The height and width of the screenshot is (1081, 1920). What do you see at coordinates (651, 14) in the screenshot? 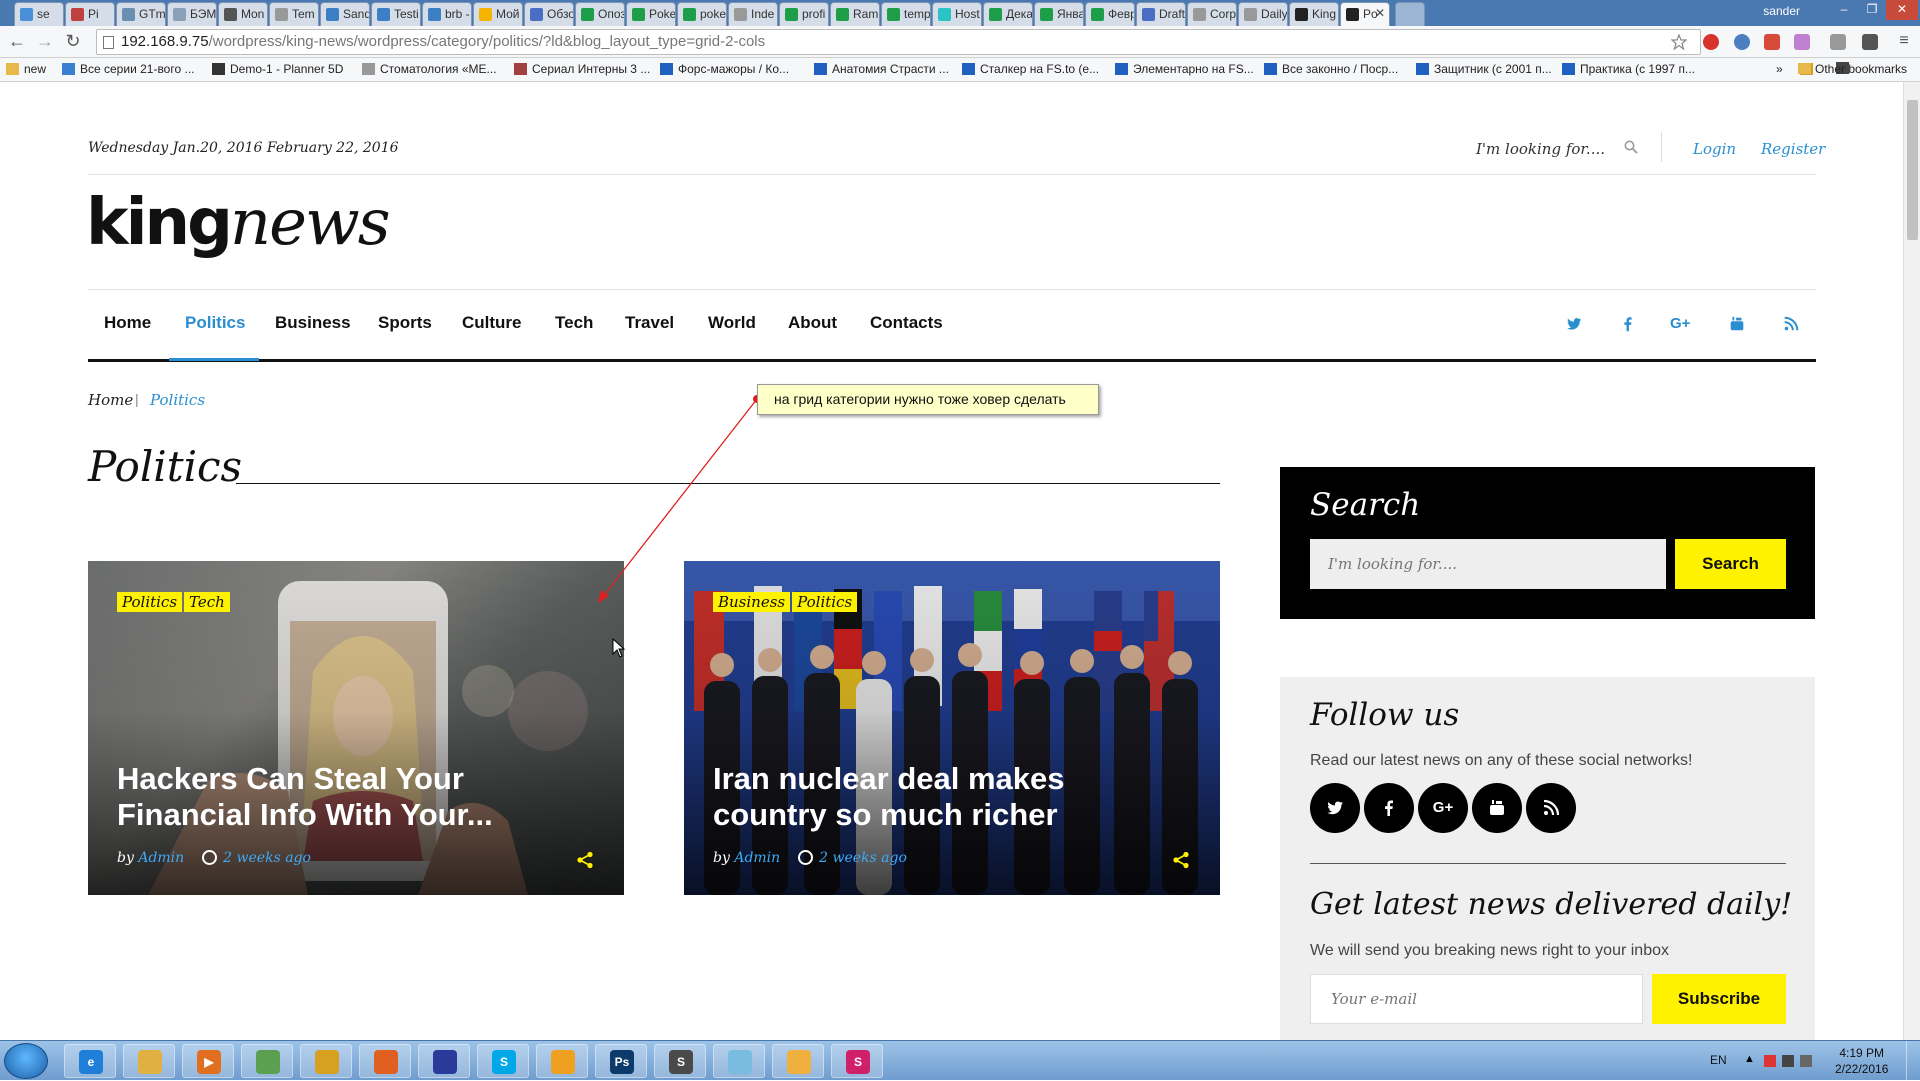
I see `browser-tab: Poke` at bounding box center [651, 14].